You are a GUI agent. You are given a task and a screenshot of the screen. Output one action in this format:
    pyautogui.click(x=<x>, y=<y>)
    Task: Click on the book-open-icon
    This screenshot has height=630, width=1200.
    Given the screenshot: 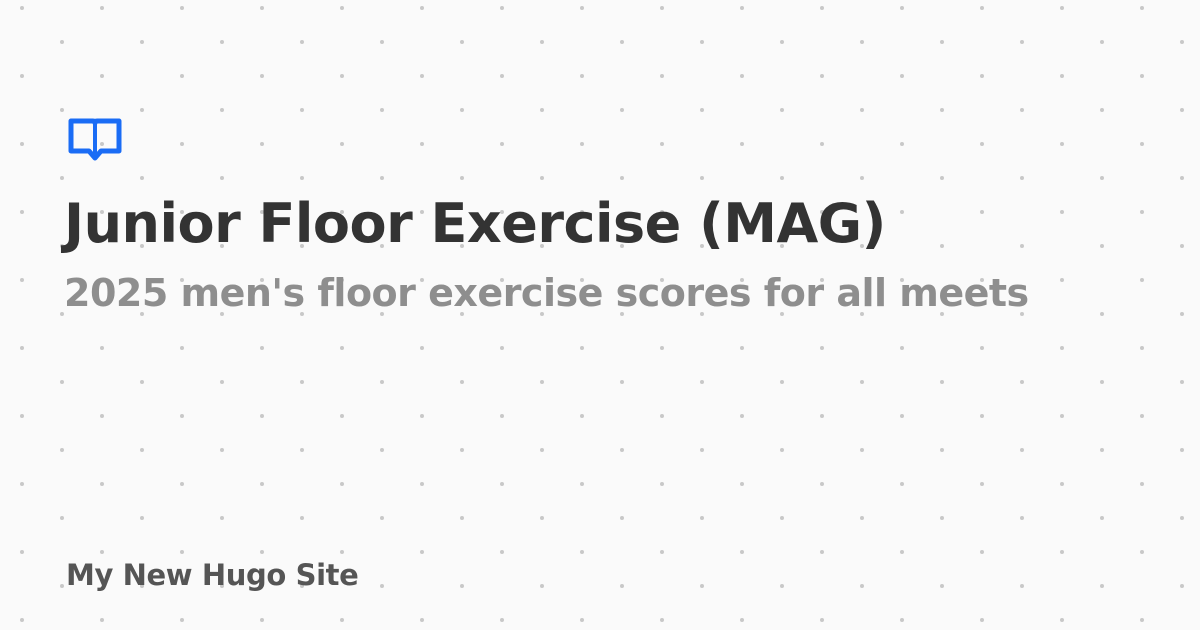 What is the action you would take?
    pyautogui.click(x=95, y=139)
    